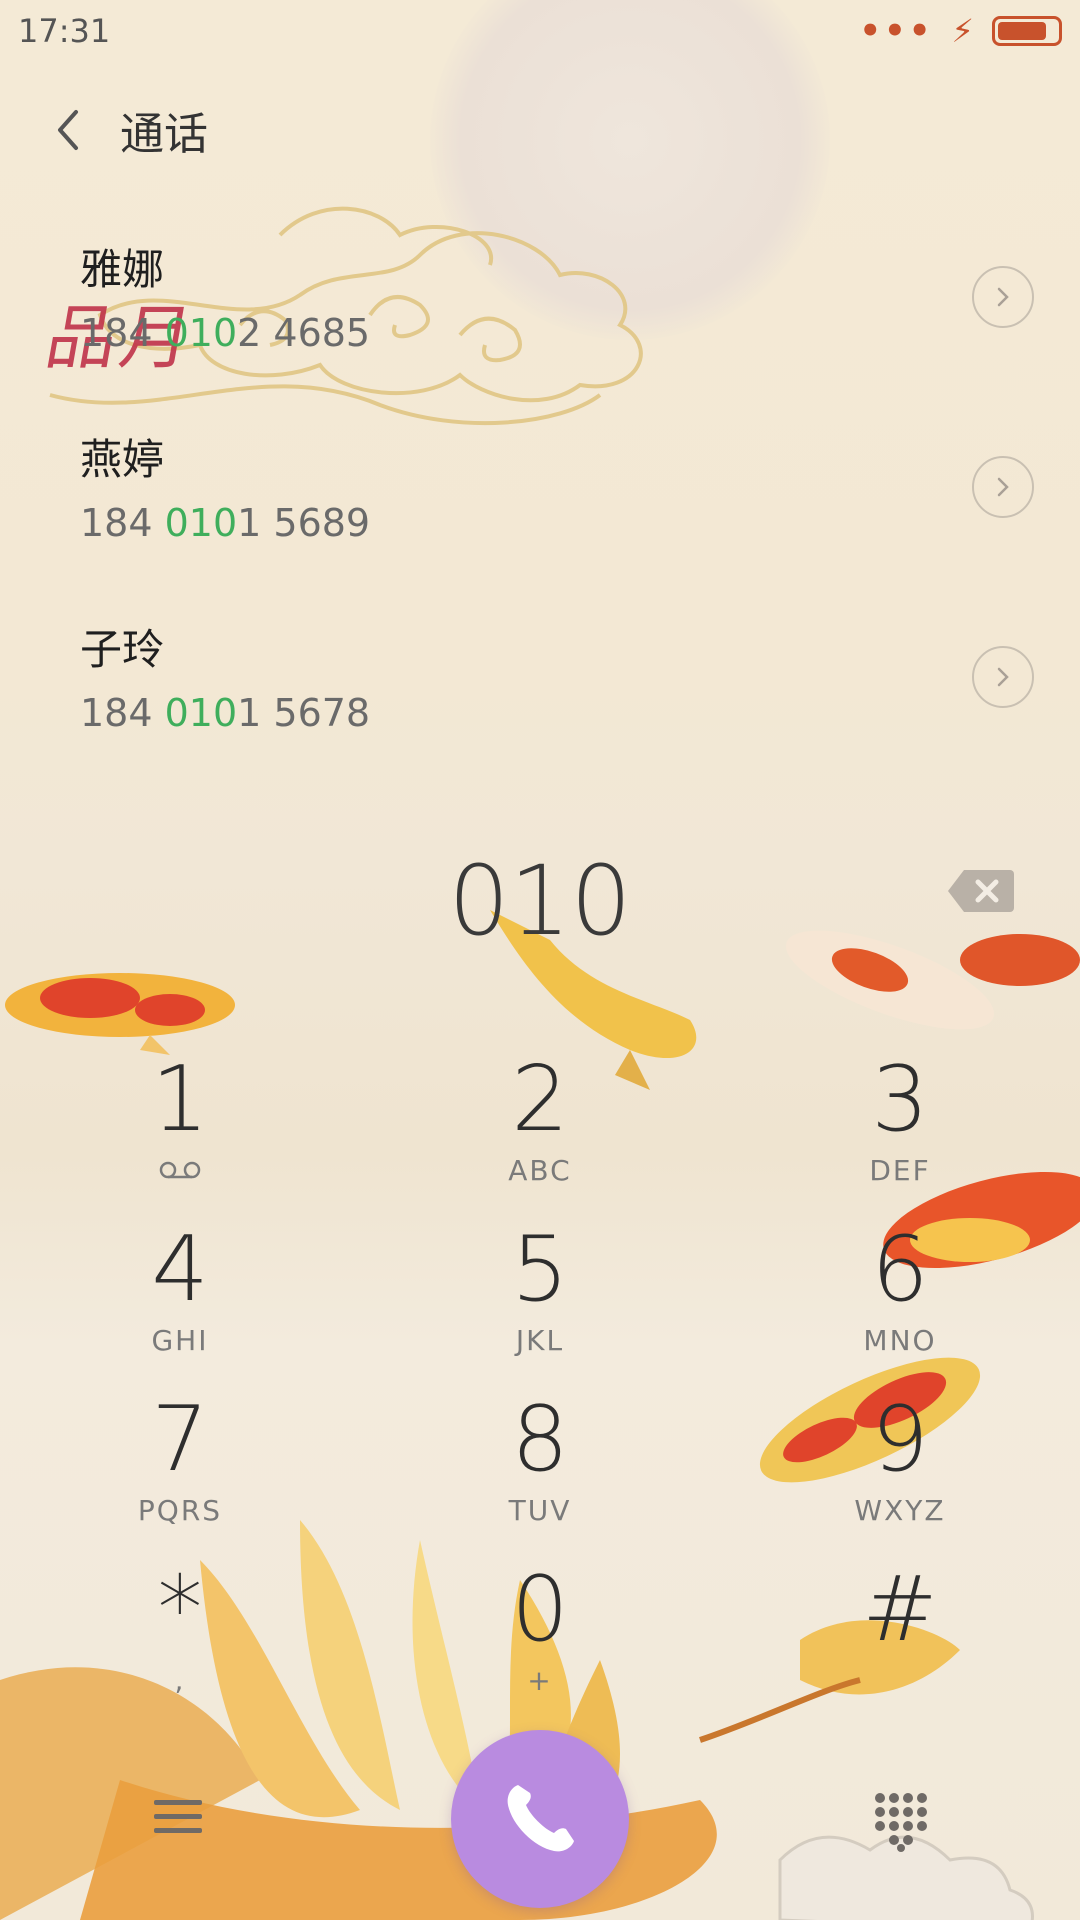 The width and height of the screenshot is (1080, 1920). I want to click on koi-fish-decoration, so click(120, 1014).